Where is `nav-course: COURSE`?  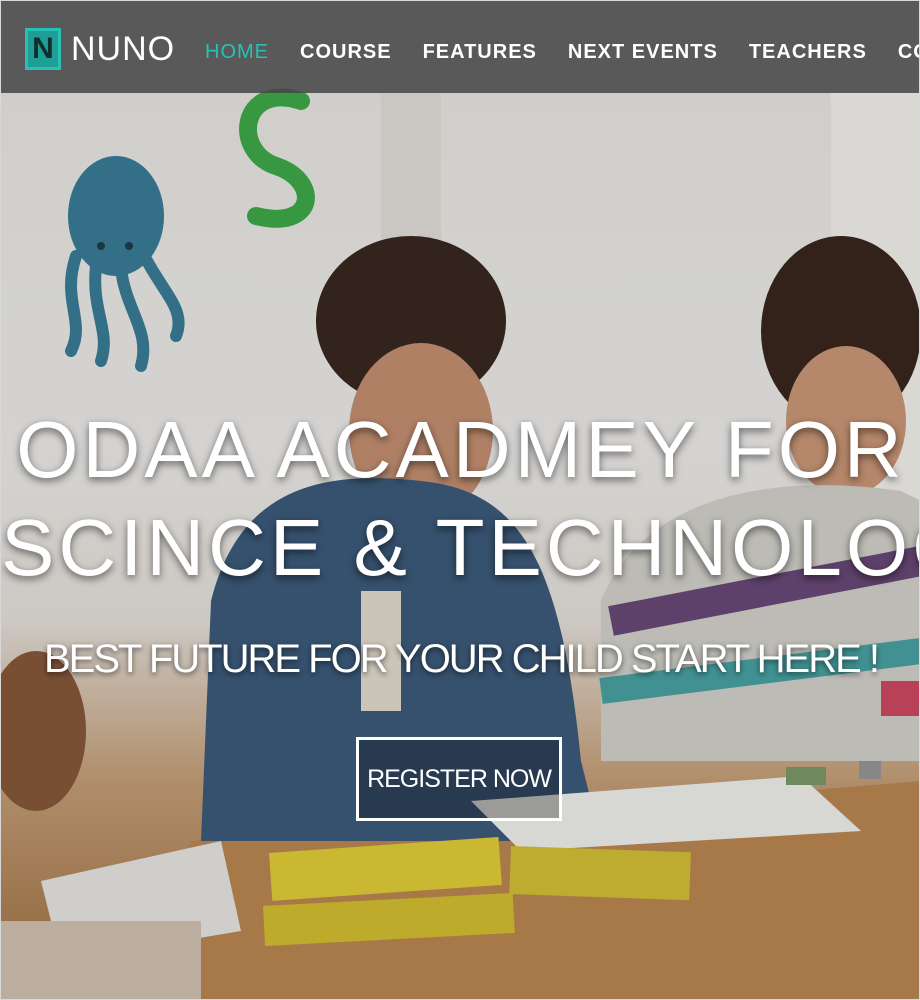 nav-course: COURSE is located at coordinates (346, 52).